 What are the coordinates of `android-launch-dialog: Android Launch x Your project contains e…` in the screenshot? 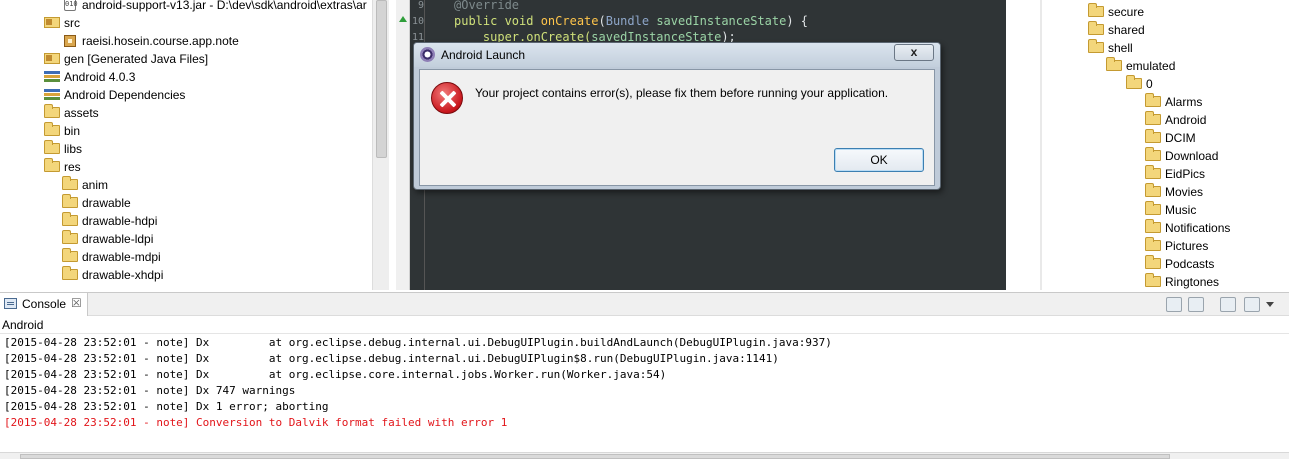 It's located at (677, 116).